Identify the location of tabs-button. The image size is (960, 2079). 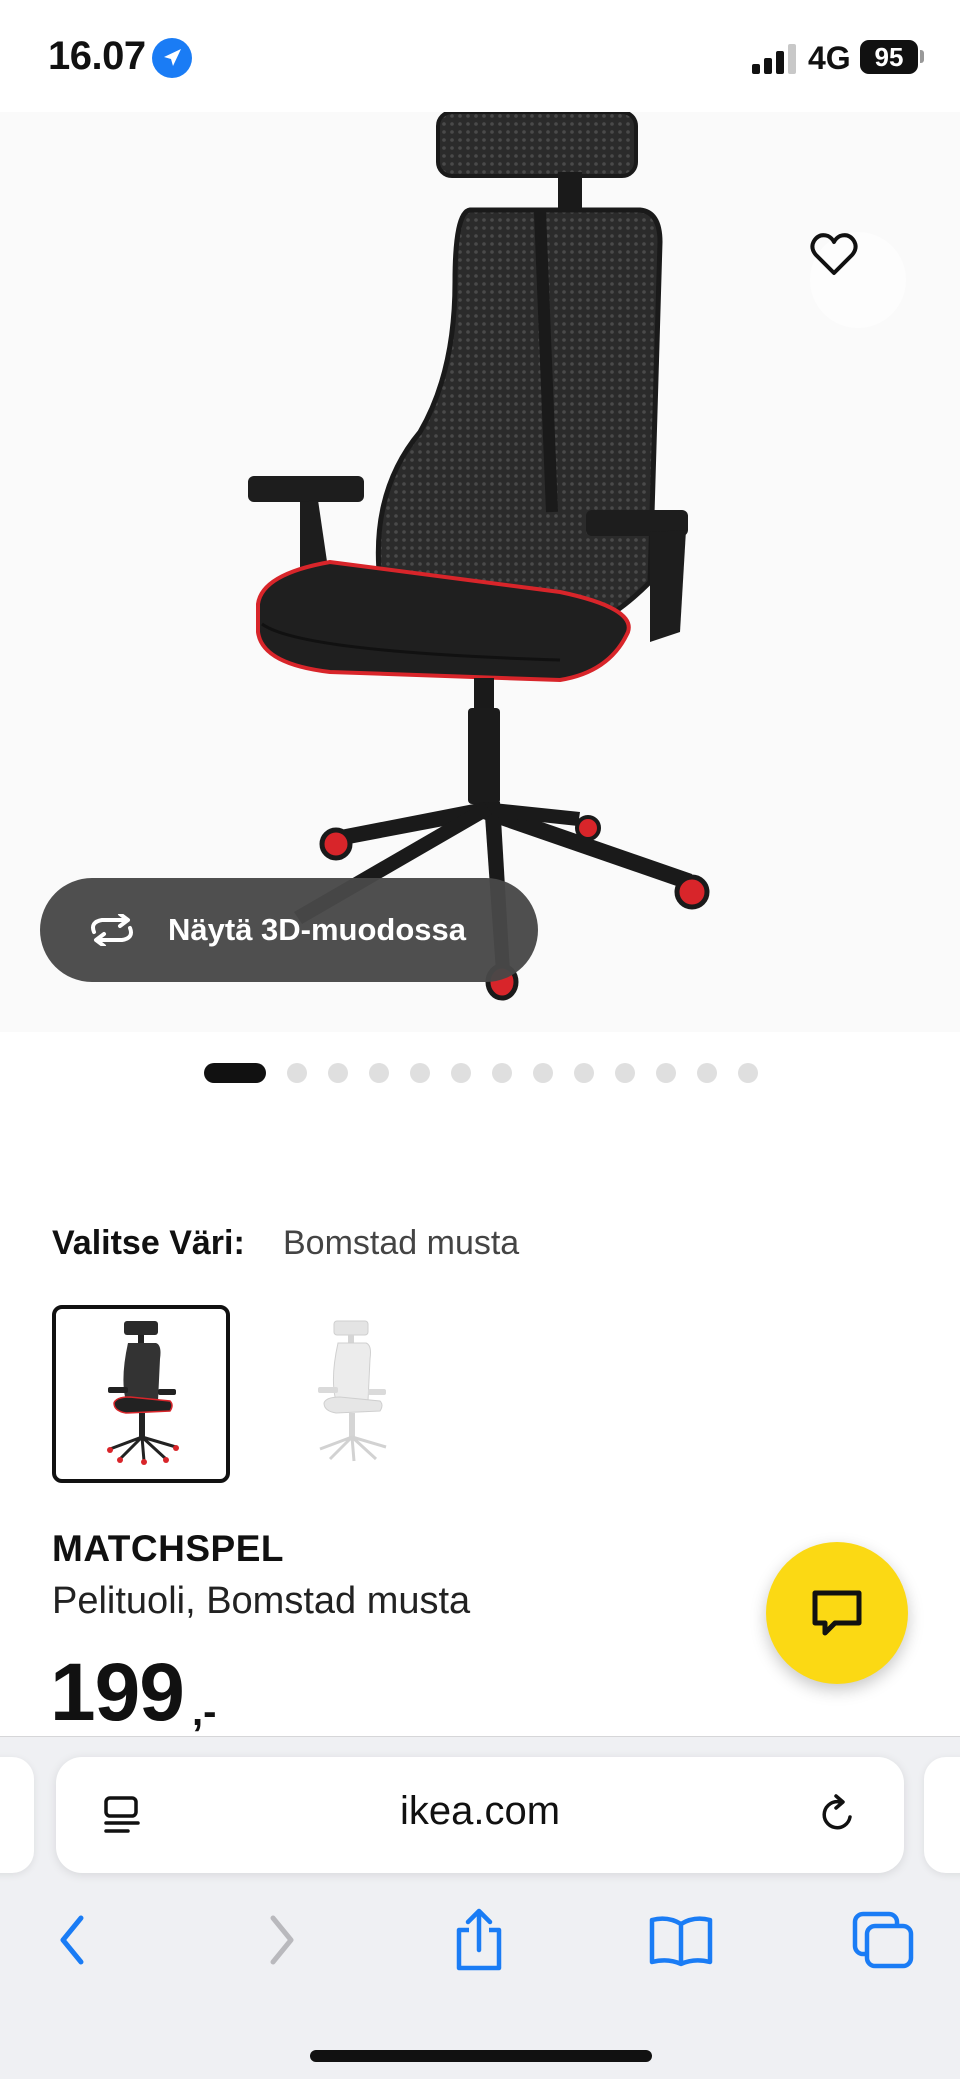
(883, 1940).